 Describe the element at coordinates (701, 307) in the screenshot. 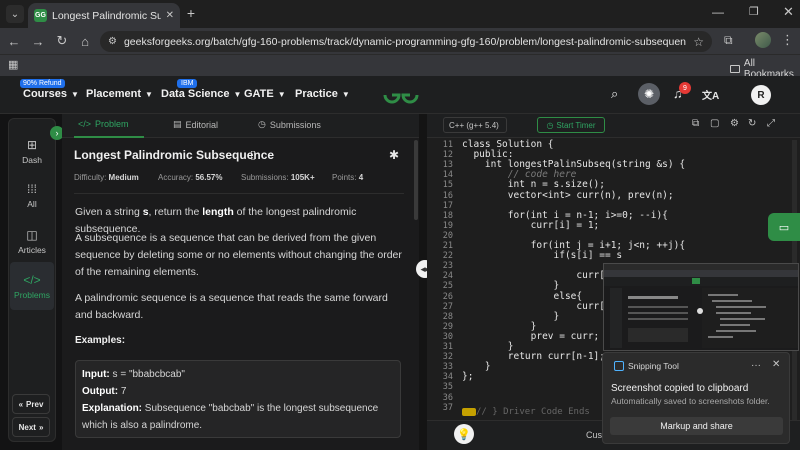

I see `screenshot-preview` at that location.